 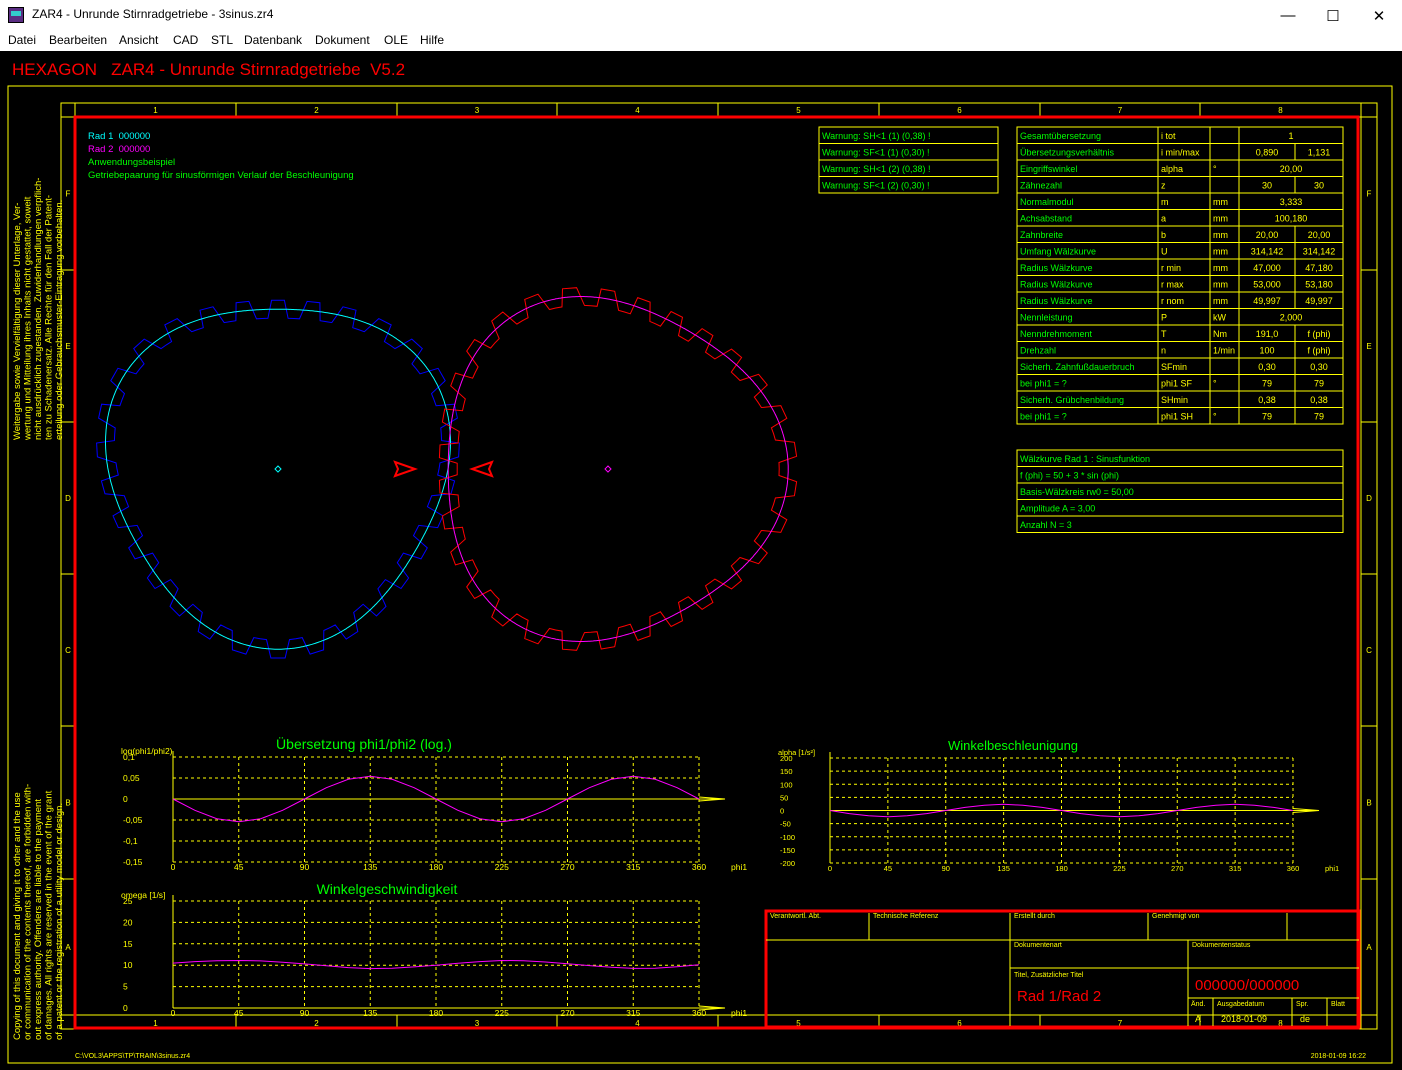 I want to click on y-tick-label: 5, so click(x=125, y=987).